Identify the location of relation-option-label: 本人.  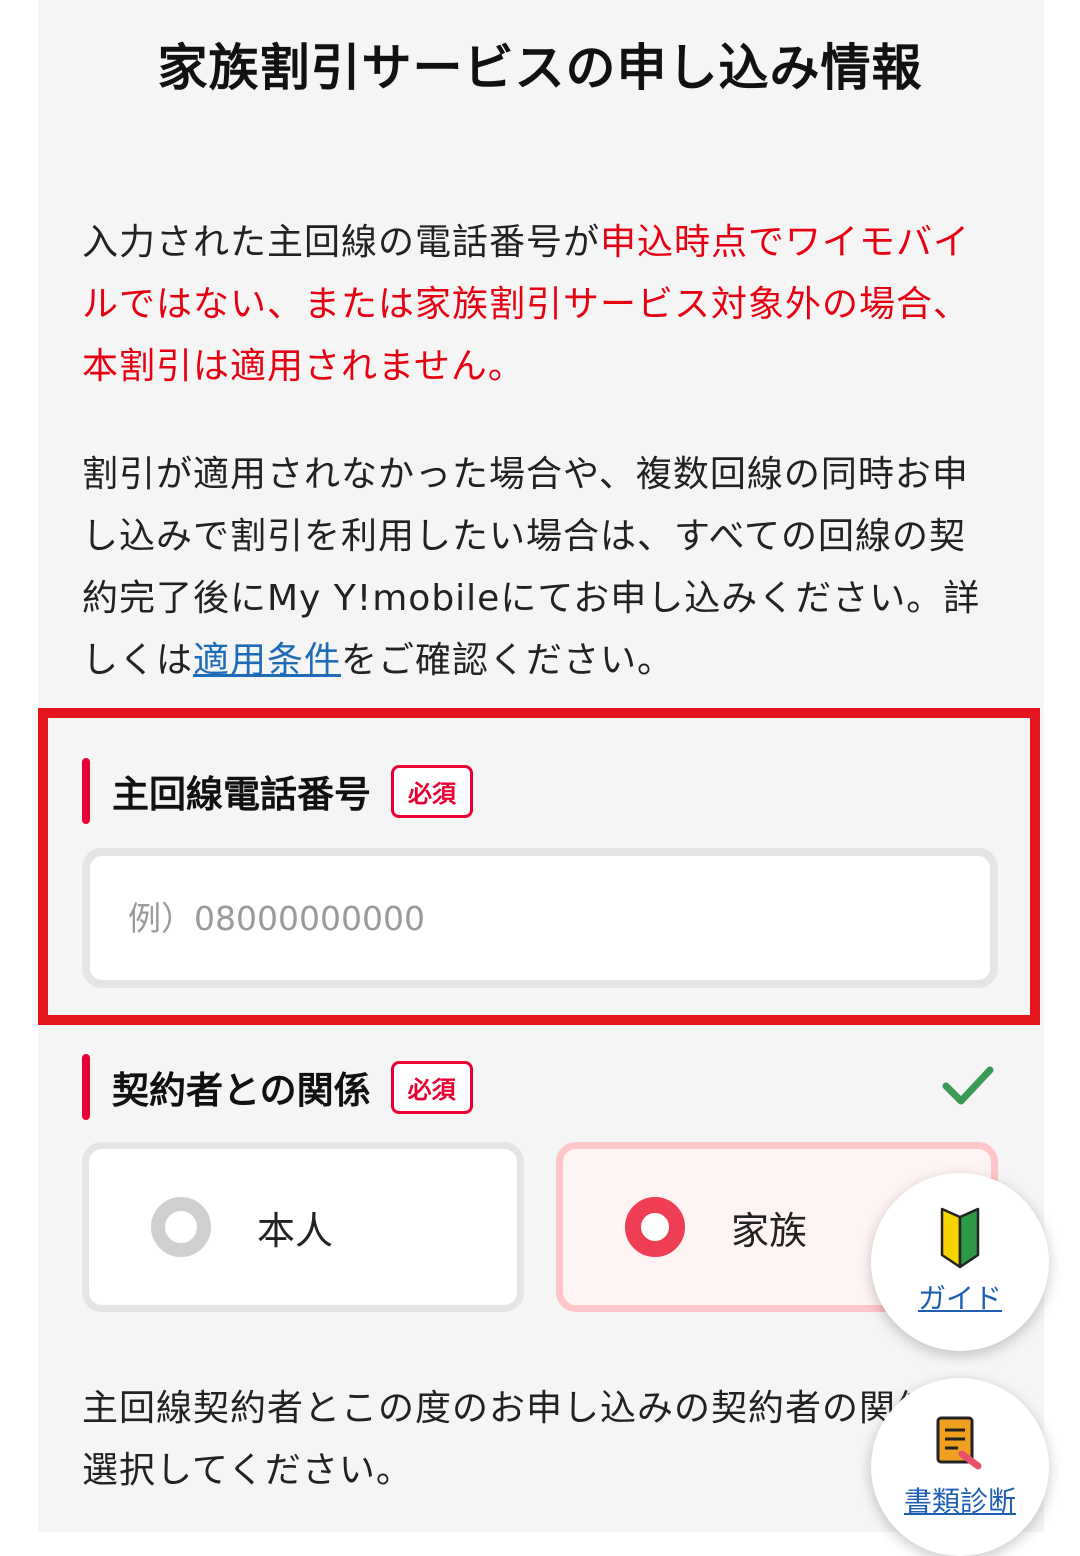
(295, 1230).